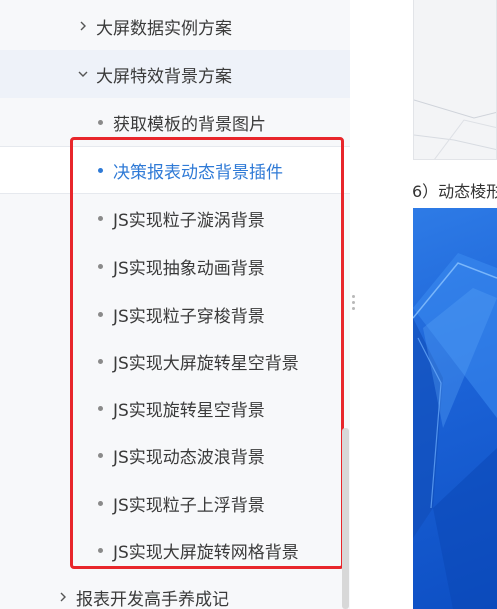 The width and height of the screenshot is (497, 609). Describe the element at coordinates (455, 80) in the screenshot. I see `preview-image-top` at that location.